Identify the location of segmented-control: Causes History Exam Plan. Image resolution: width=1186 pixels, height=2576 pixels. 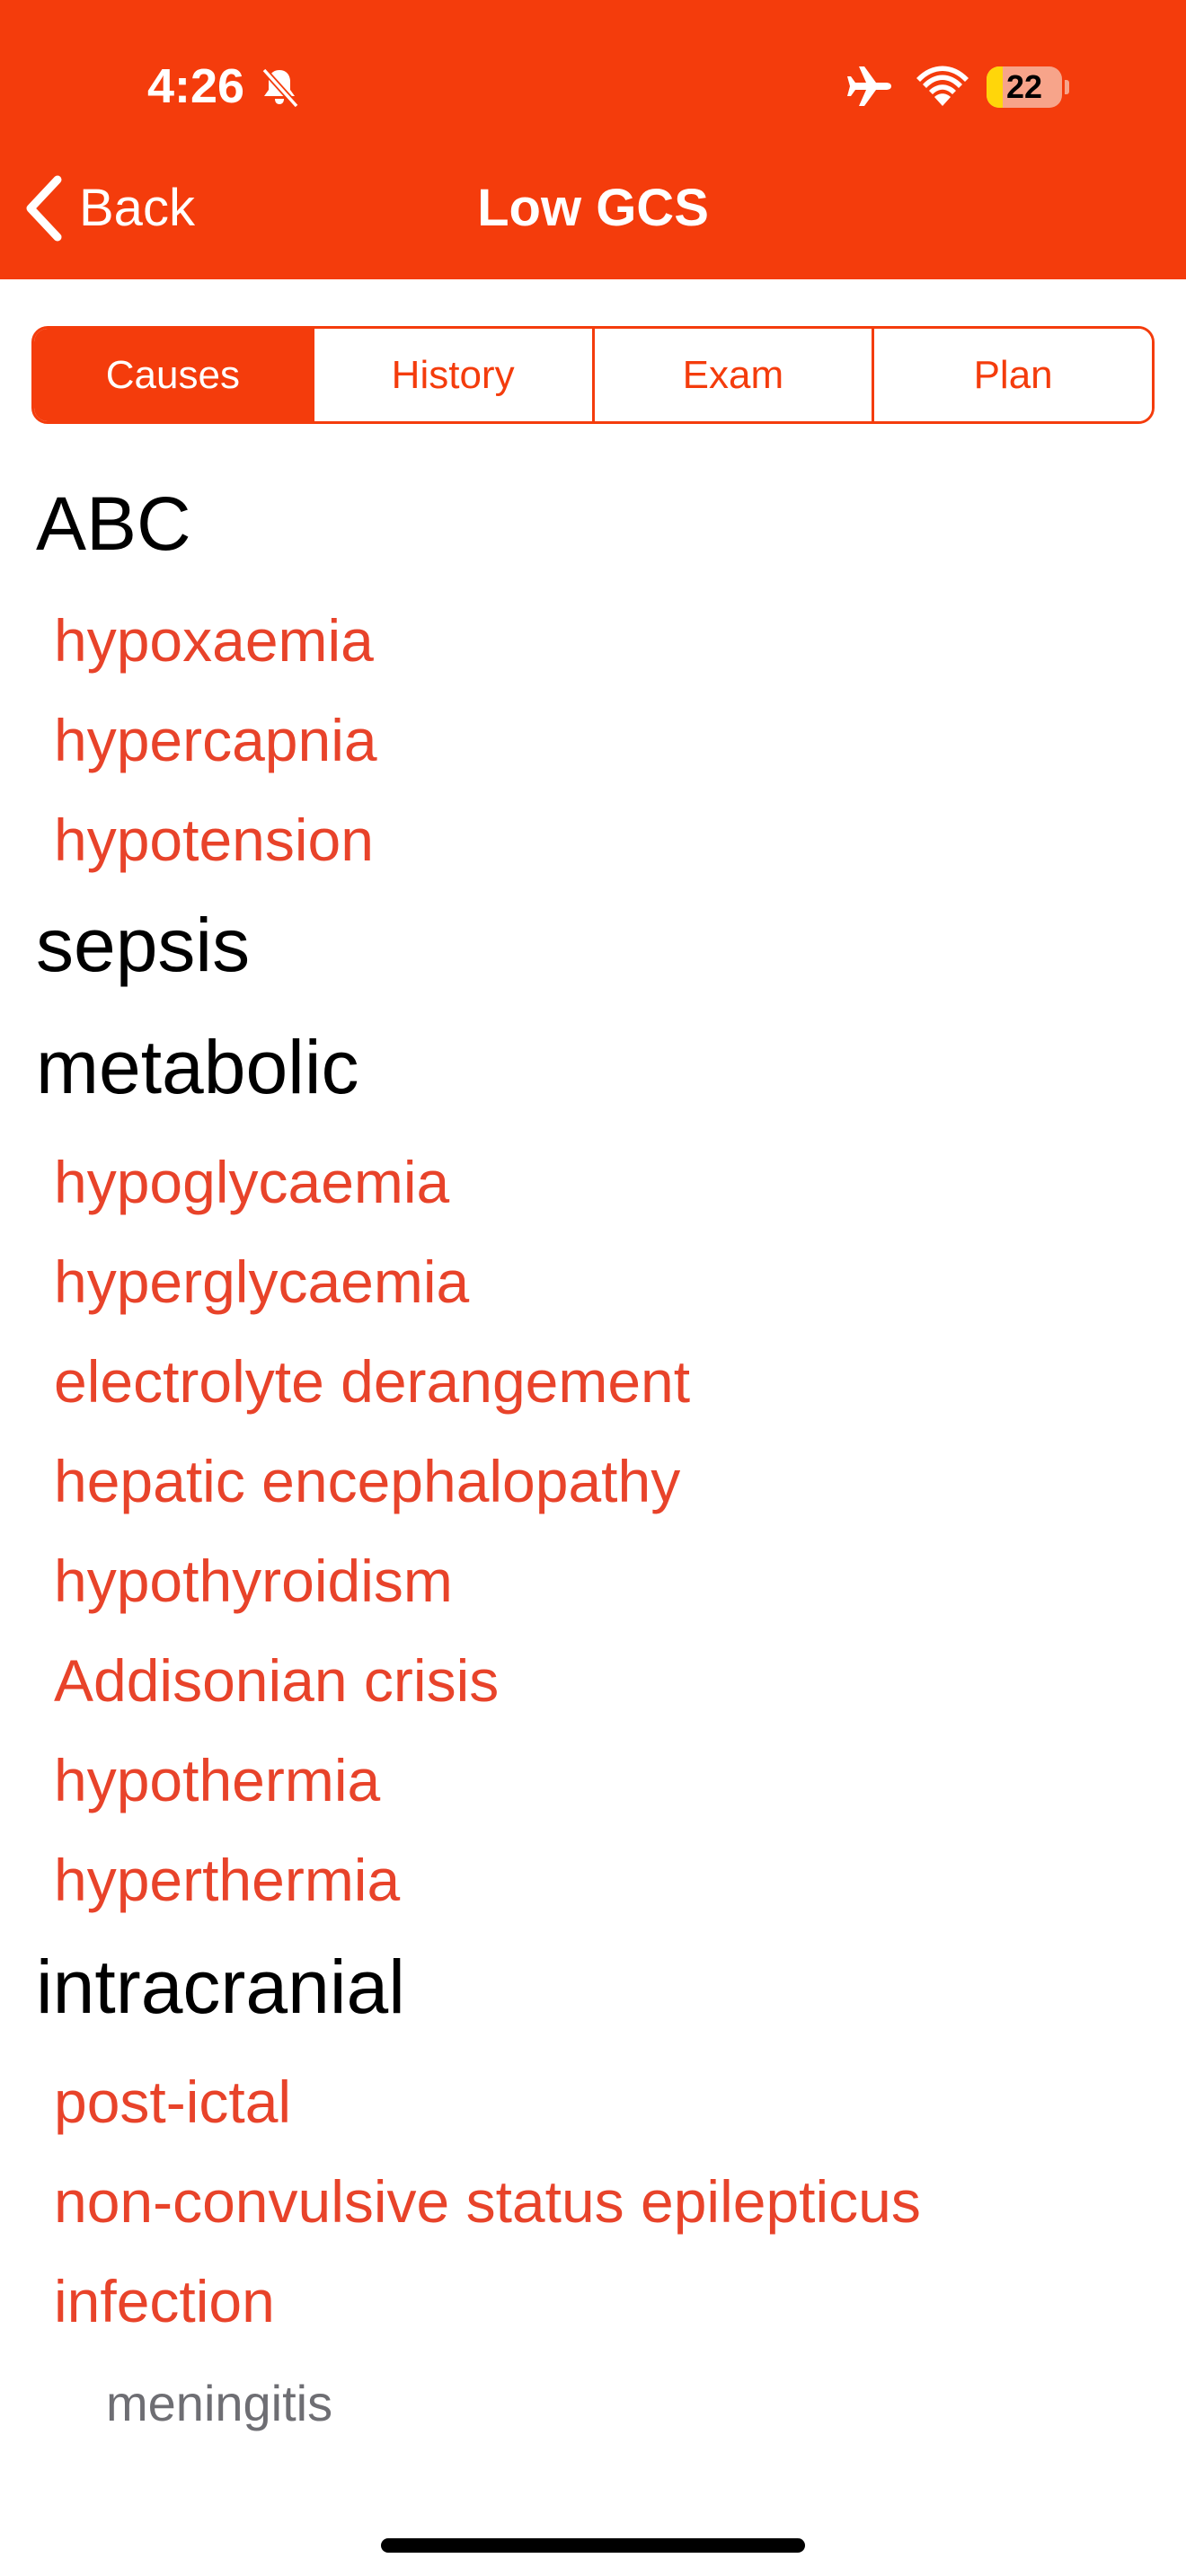
(593, 375).